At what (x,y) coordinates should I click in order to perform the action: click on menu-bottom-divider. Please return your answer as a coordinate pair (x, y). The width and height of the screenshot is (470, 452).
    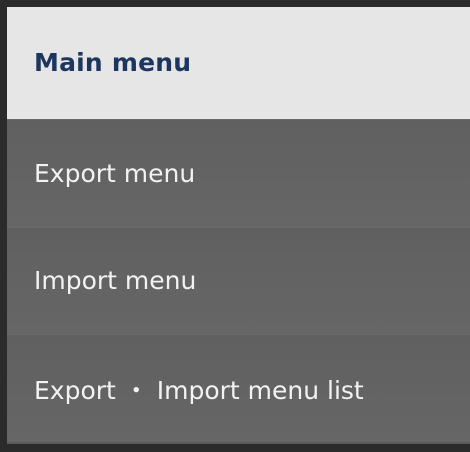
    Looking at the image, I should click on (238, 443).